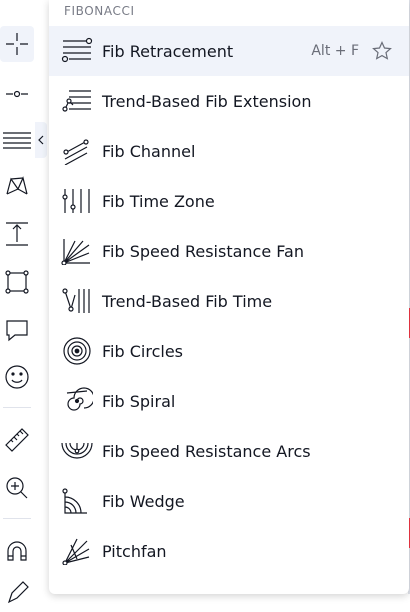 This screenshot has height=612, width=410. I want to click on menu-item-trend-based-fib-extension: Trend-Based Fib Extension, so click(229, 101).